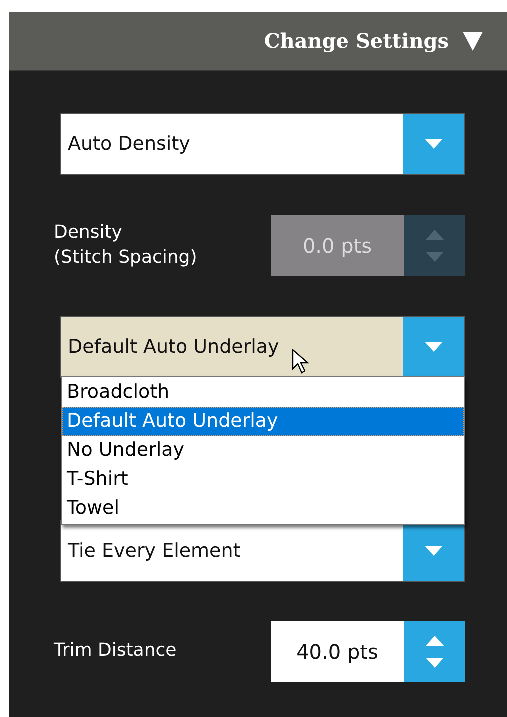  Describe the element at coordinates (262, 551) in the screenshot. I see `tie-dropdown: Tie Every Element` at that location.